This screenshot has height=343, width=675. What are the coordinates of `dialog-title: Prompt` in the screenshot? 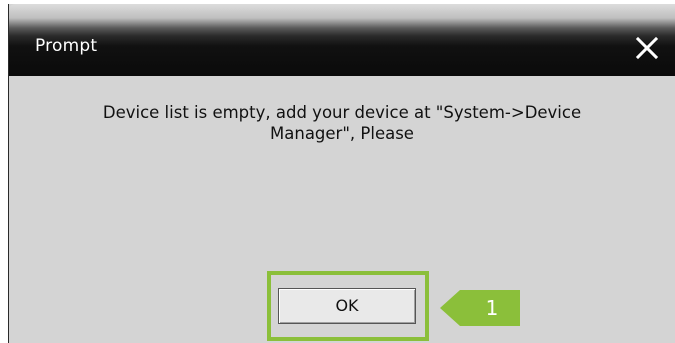 It's located at (66, 46).